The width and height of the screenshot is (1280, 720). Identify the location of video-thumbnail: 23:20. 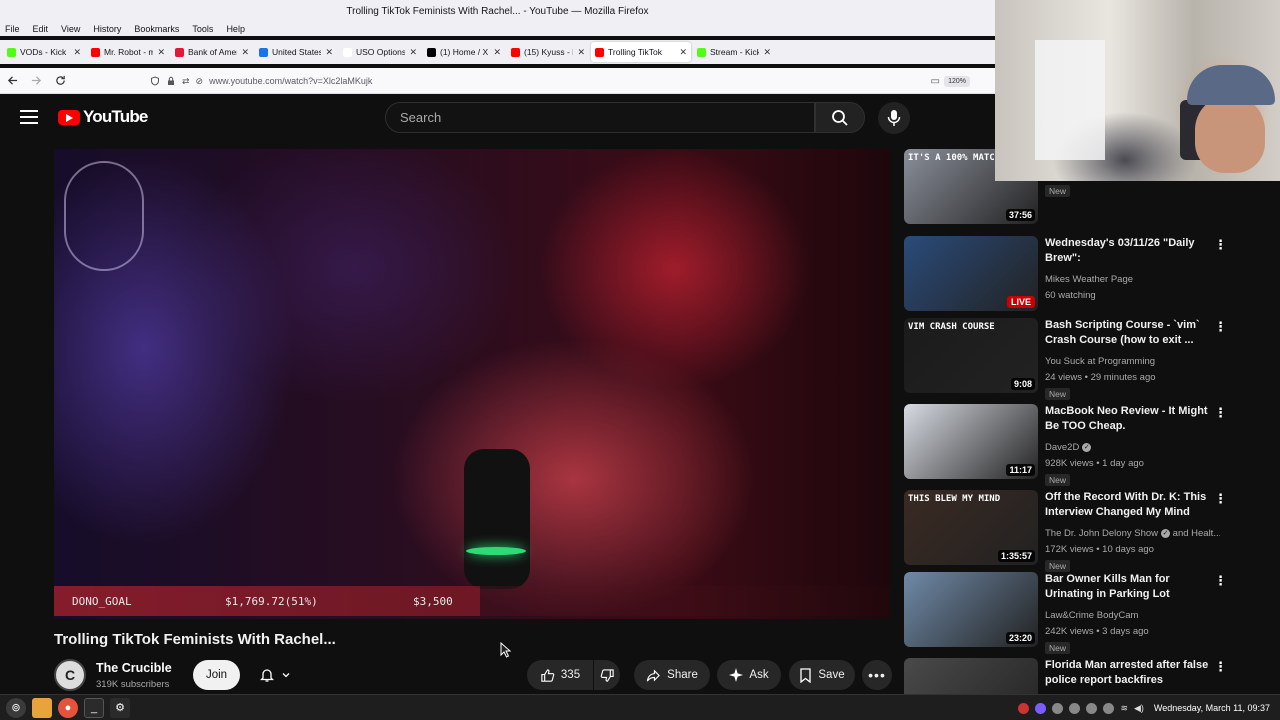
(971, 609).